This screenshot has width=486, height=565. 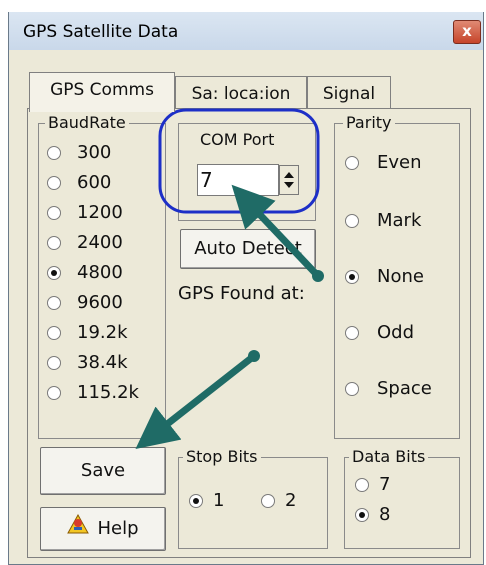 I want to click on arrow-to-save, so click(x=196, y=401).